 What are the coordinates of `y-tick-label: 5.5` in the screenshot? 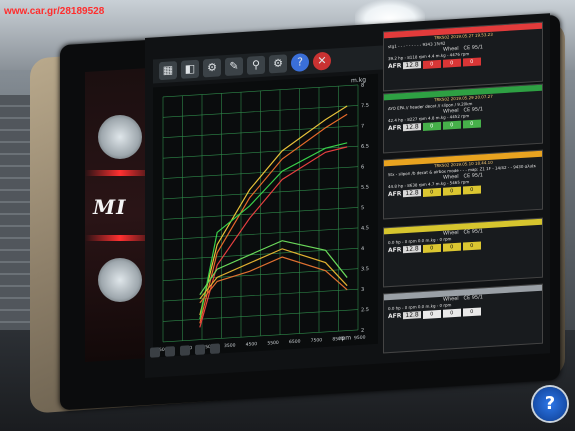 It's located at (365, 187).